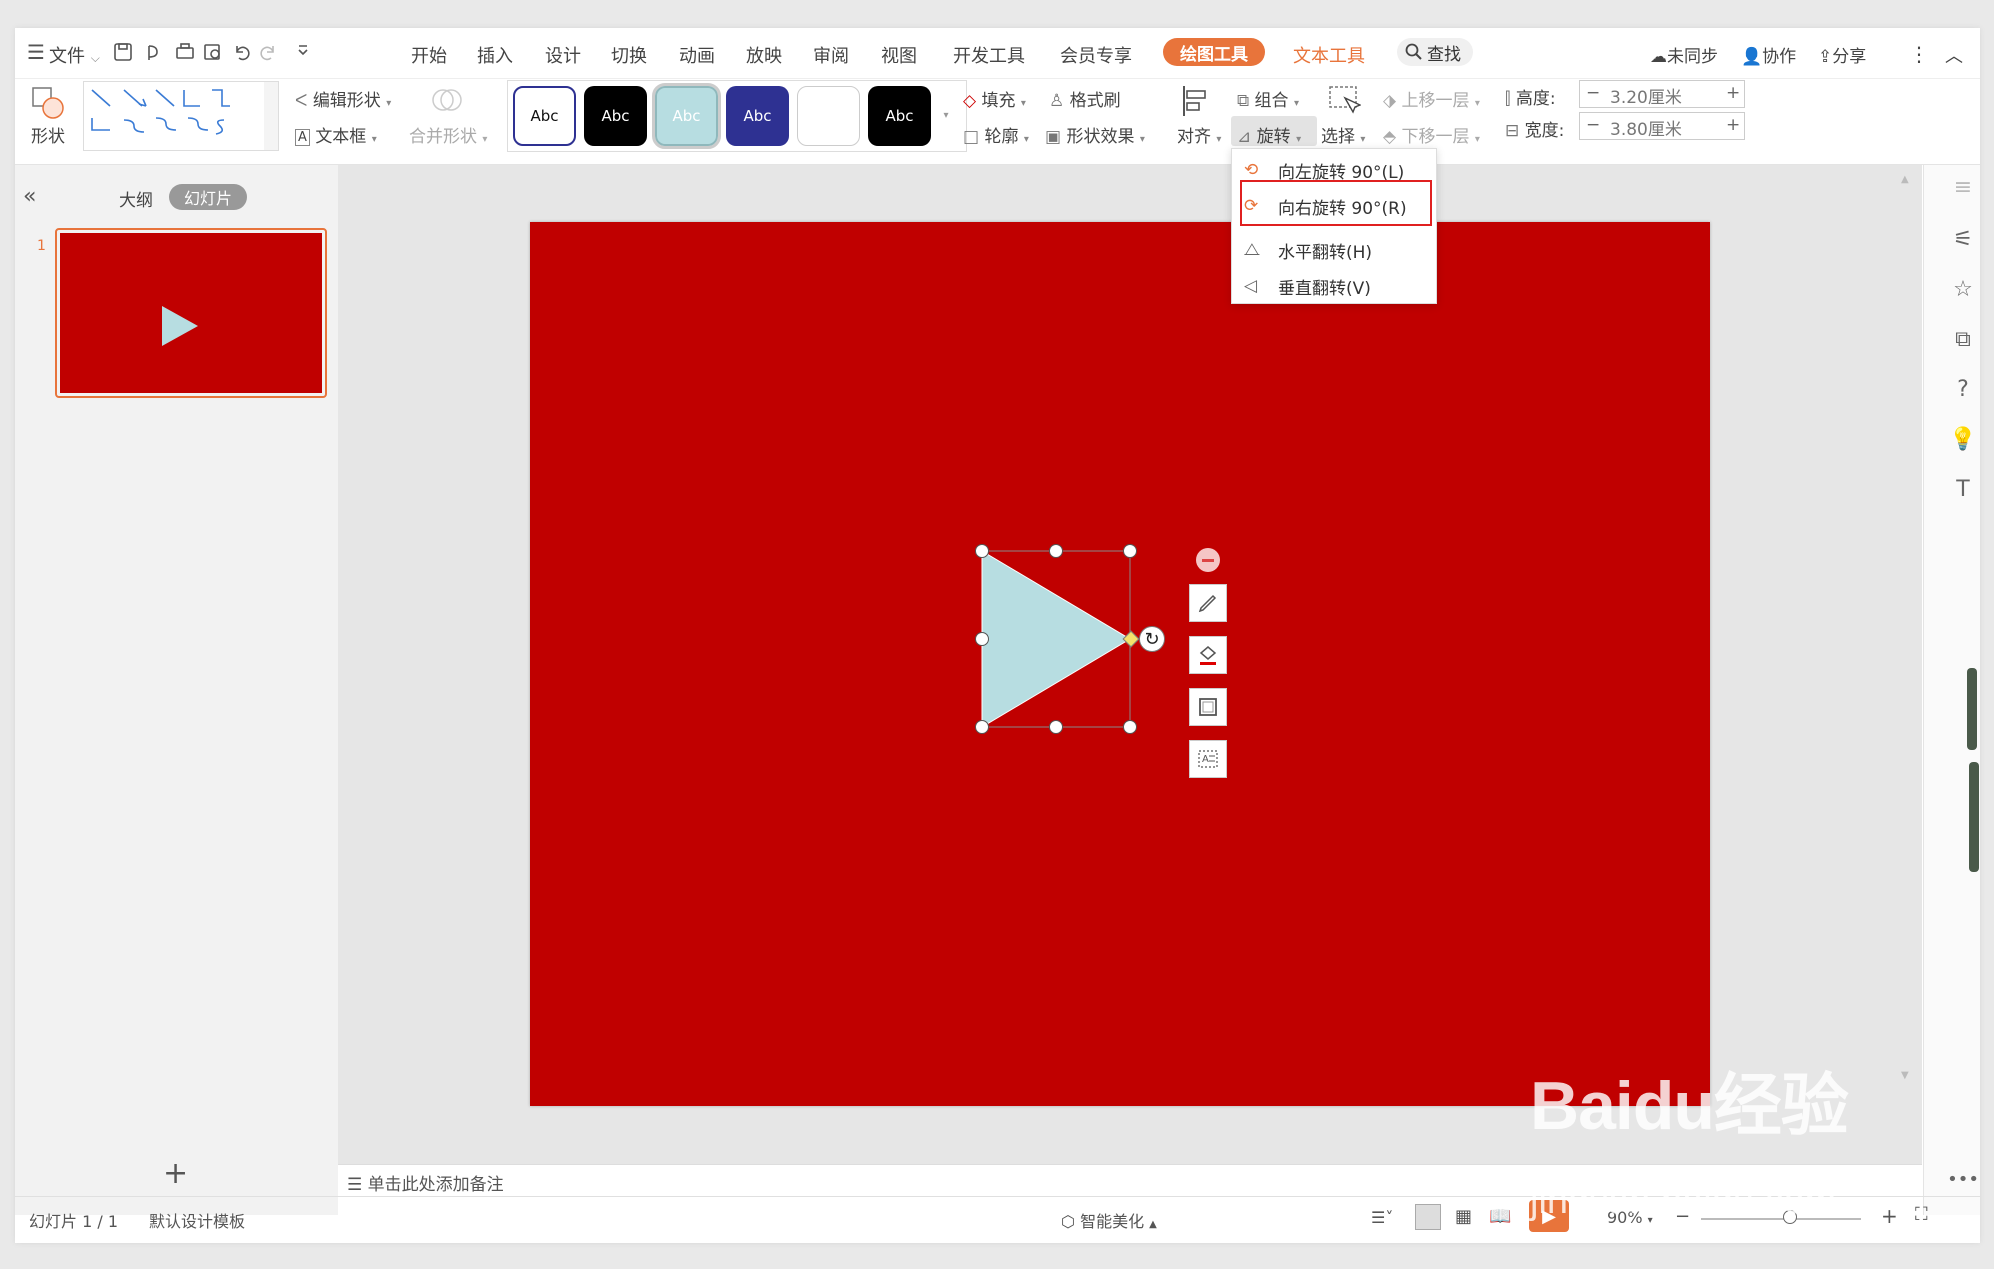 The image size is (1994, 1269). I want to click on smart-beautify-button: ⬡ 智能美化 ▲, so click(1109, 1220).